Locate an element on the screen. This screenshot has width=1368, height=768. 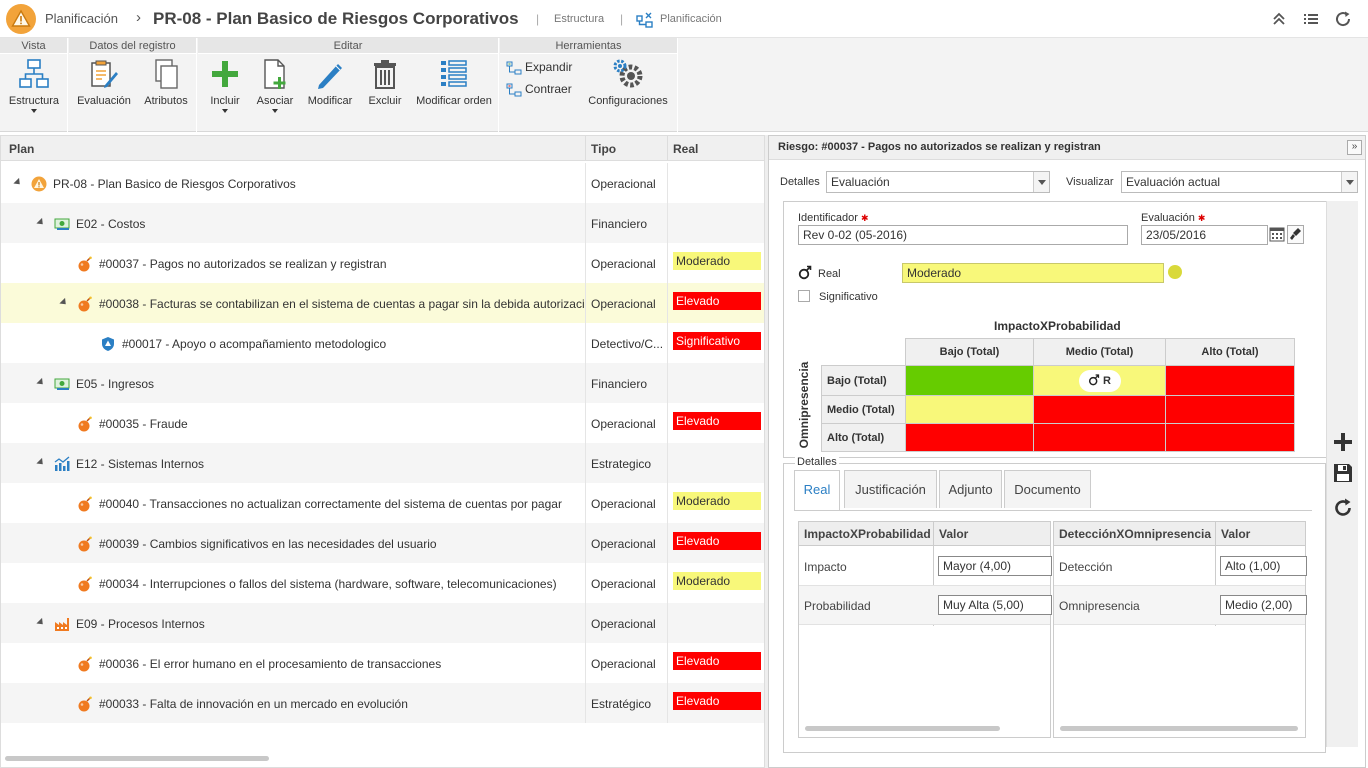
calendar-icon is located at coordinates (1277, 235).